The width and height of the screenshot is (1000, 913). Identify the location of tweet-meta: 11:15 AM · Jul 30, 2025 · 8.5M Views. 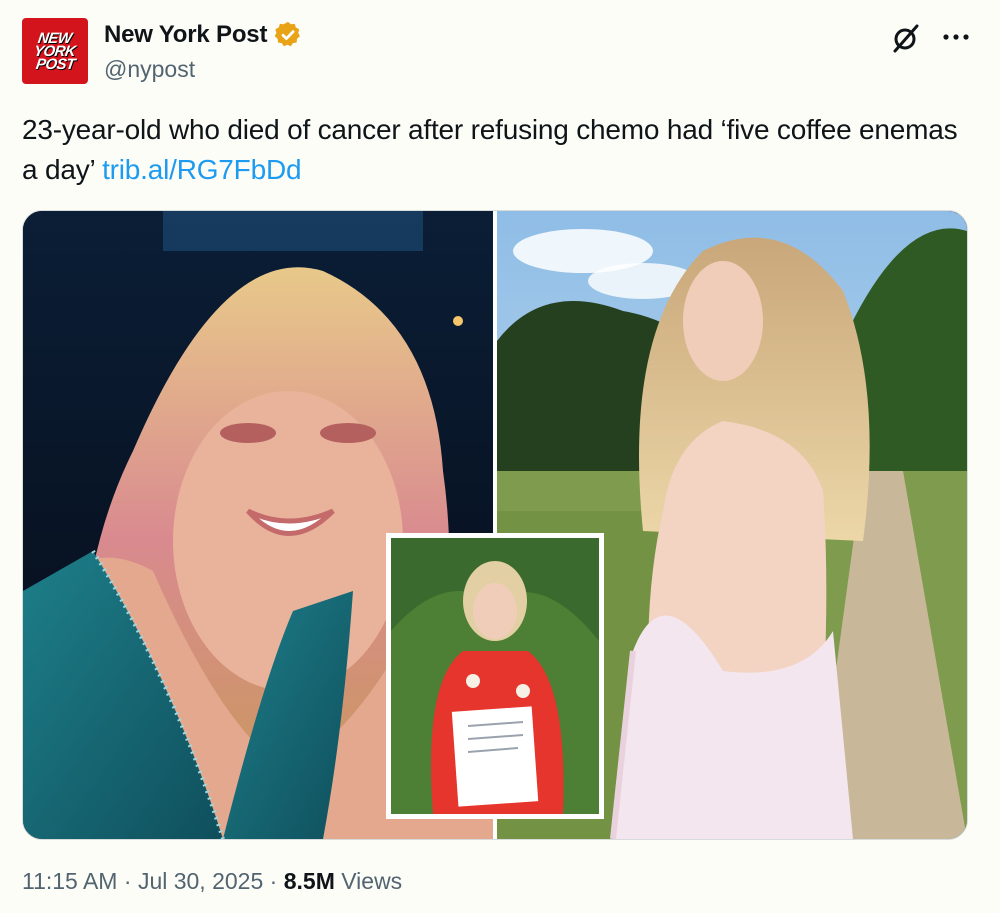
(212, 881).